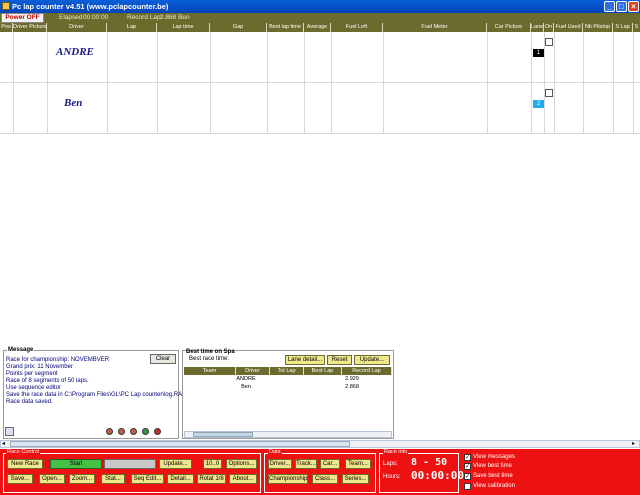 This screenshot has width=640, height=495. Describe the element at coordinates (75, 52) in the screenshot. I see `driver-name: ANDRE` at that location.